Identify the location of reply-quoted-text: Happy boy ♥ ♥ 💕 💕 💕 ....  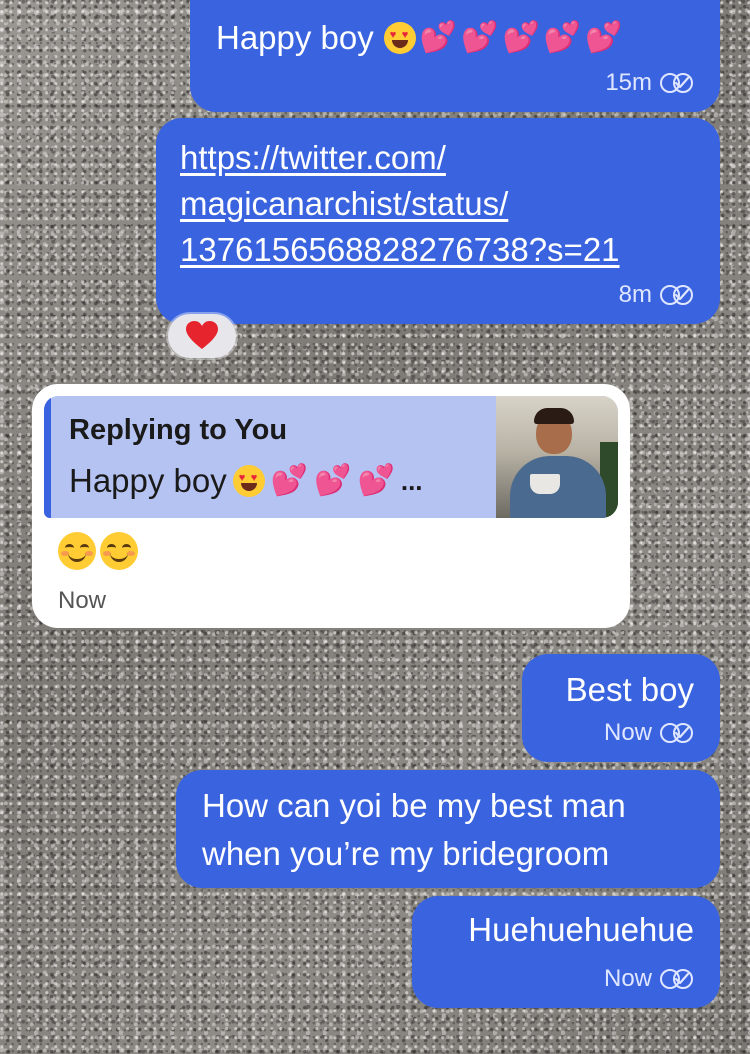
(246, 481).